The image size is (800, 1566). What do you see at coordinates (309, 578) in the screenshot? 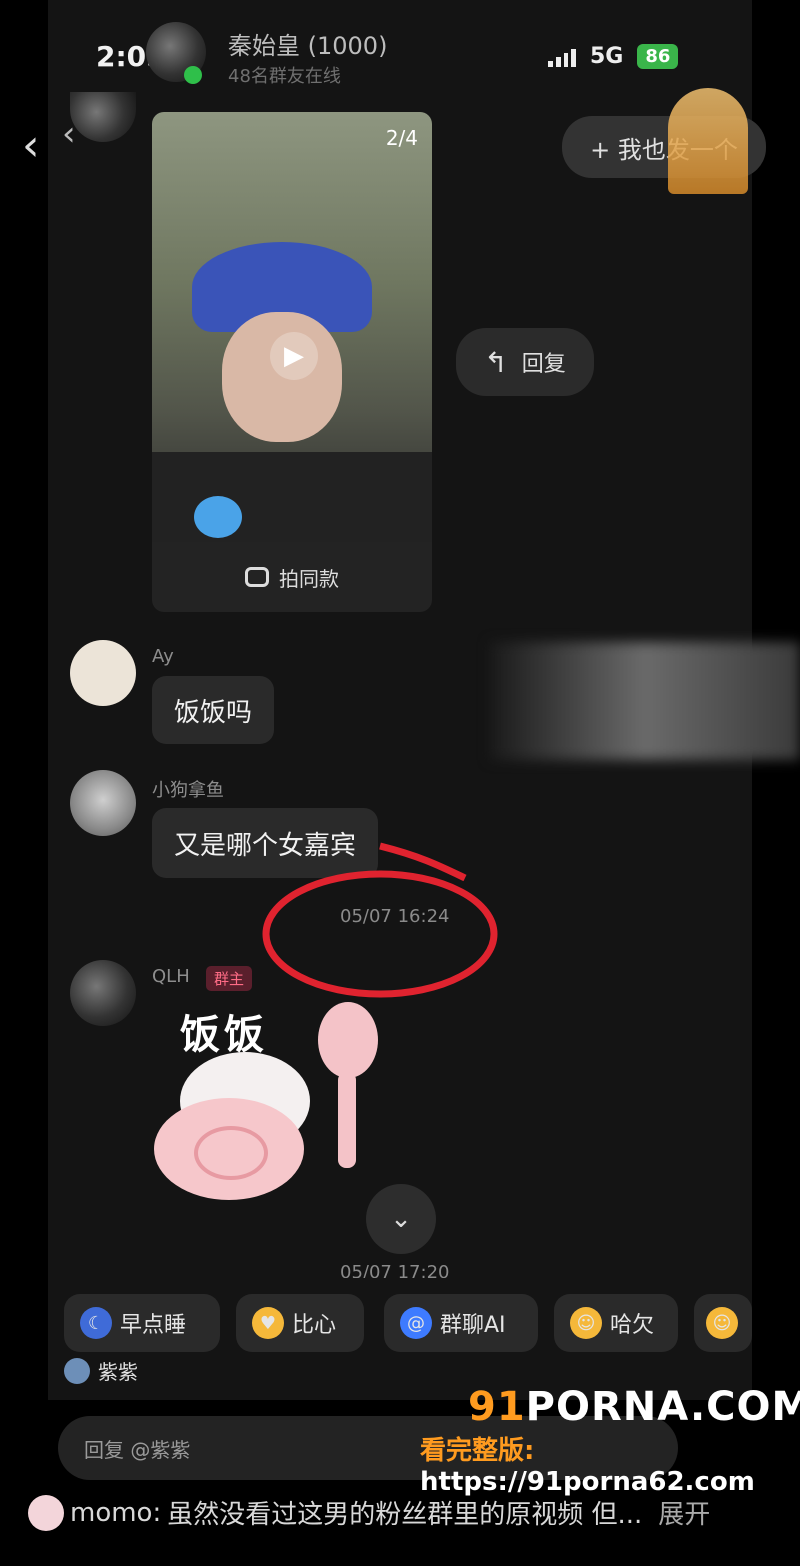
I see `shoot-same-label: 拍同款` at bounding box center [309, 578].